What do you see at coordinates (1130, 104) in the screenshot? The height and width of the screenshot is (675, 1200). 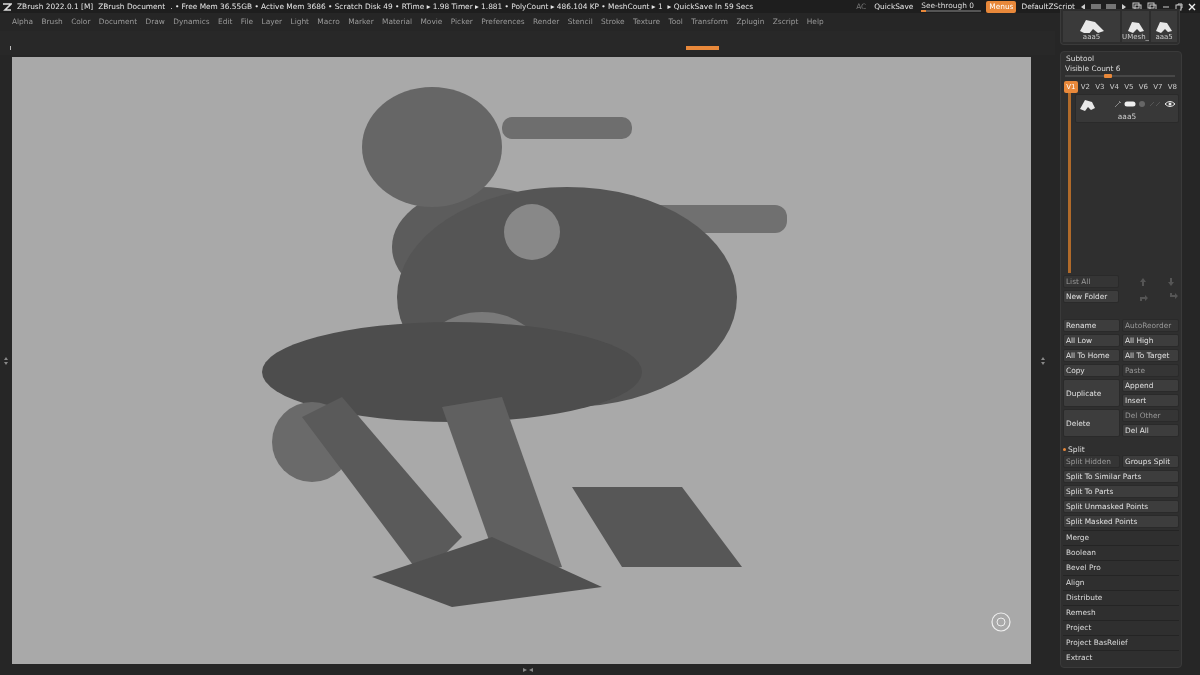 I see `toggle-icon` at bounding box center [1130, 104].